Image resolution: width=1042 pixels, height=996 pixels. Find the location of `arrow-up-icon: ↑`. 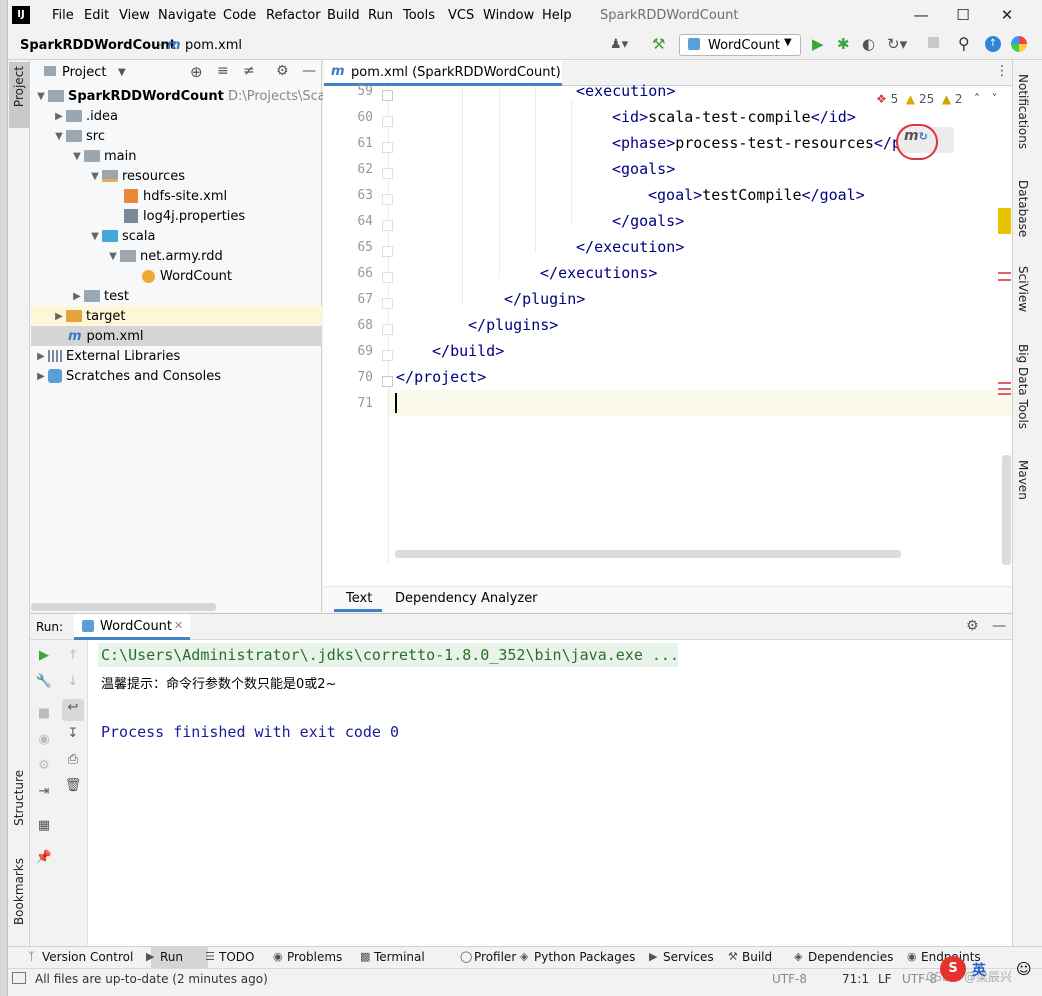

arrow-up-icon: ↑ is located at coordinates (73, 656).